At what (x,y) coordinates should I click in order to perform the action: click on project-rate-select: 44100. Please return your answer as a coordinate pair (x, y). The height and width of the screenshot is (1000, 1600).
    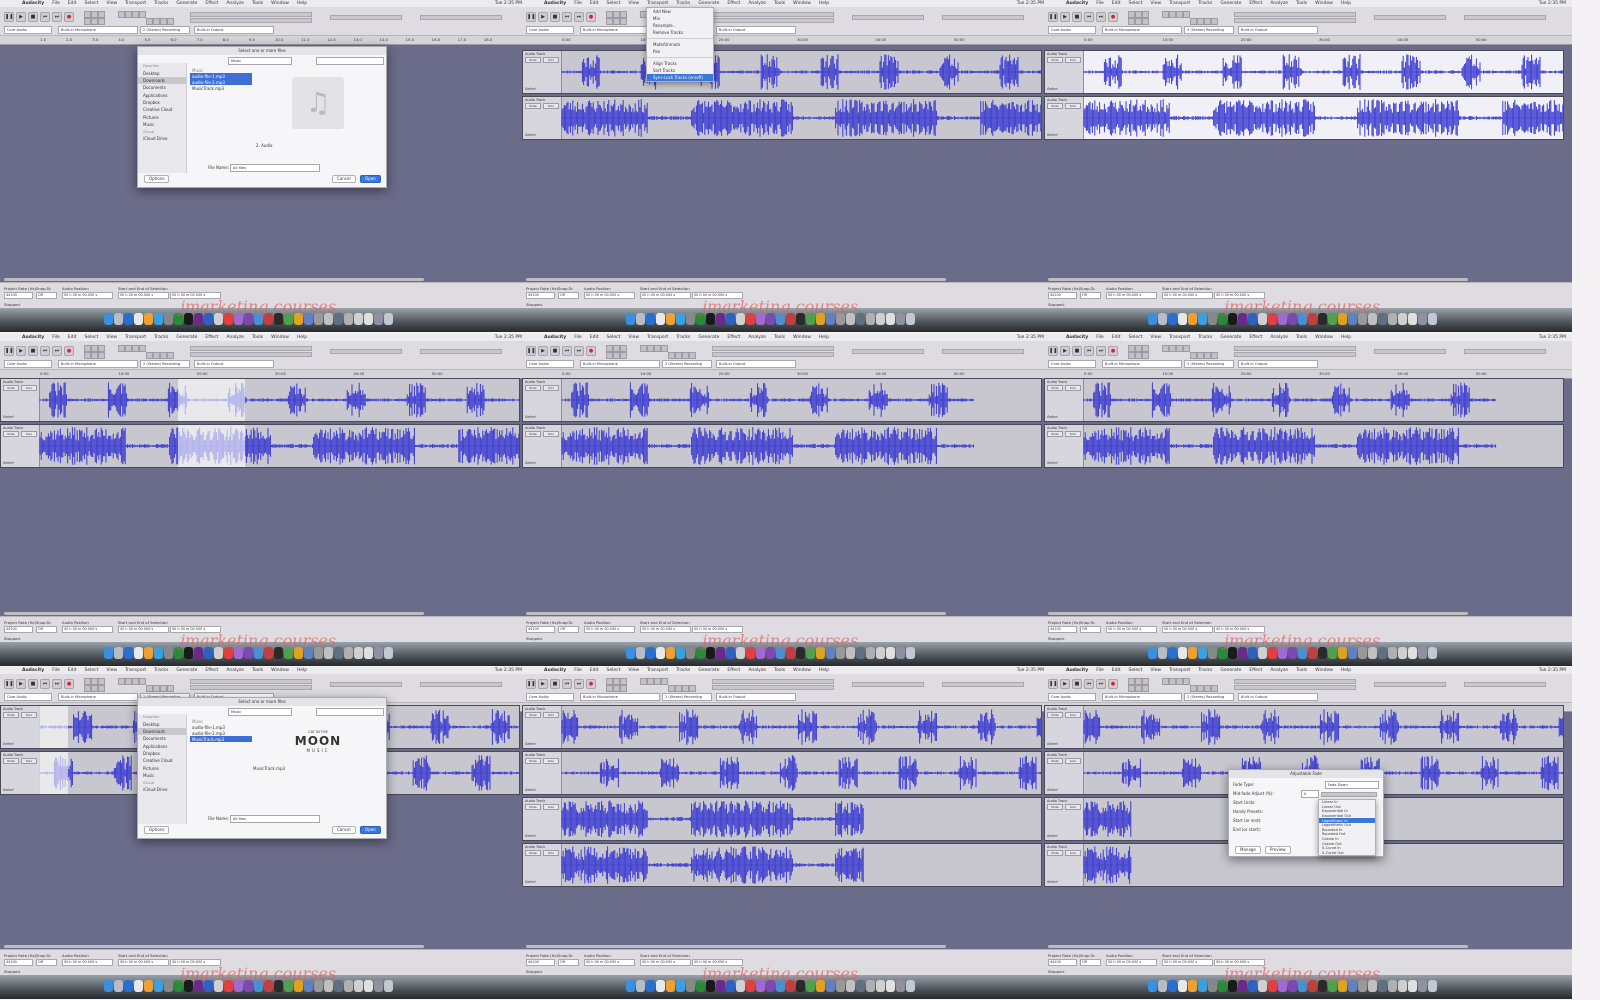
    Looking at the image, I should click on (1062, 962).